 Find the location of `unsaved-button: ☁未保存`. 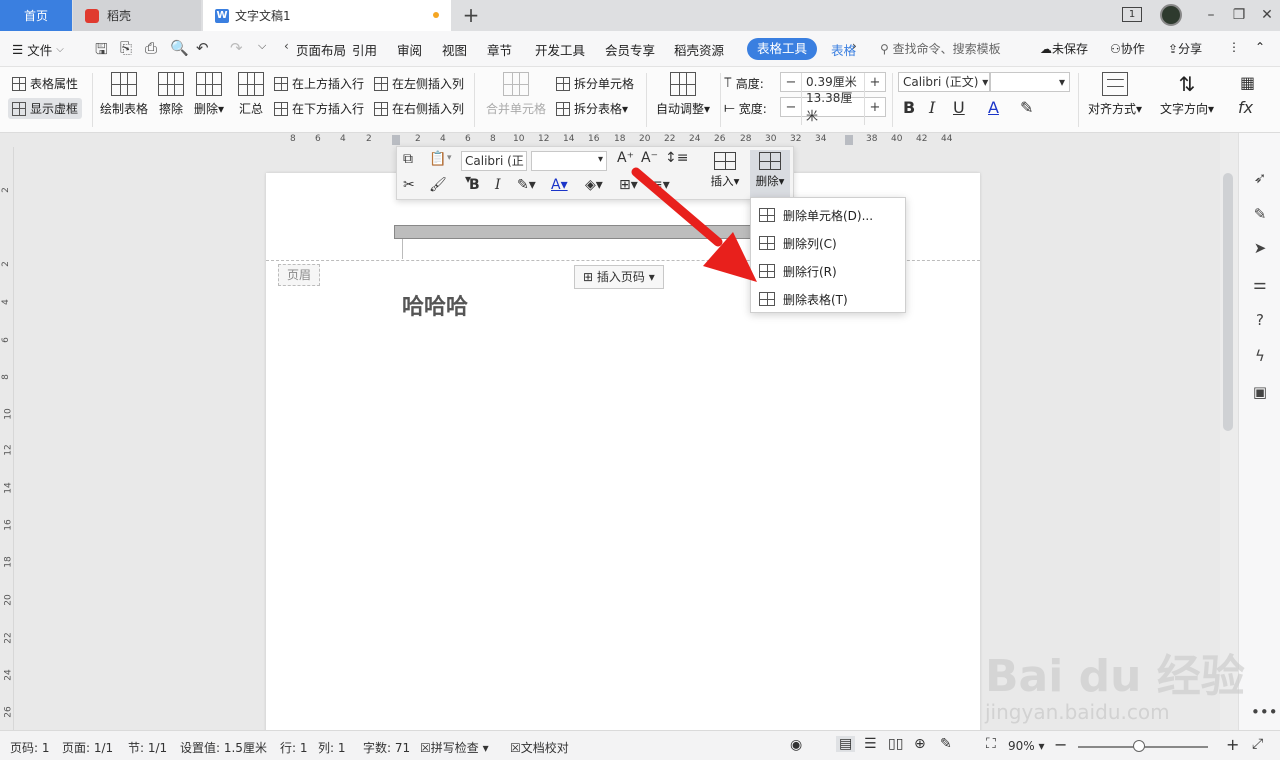

unsaved-button: ☁未保存 is located at coordinates (1064, 48).